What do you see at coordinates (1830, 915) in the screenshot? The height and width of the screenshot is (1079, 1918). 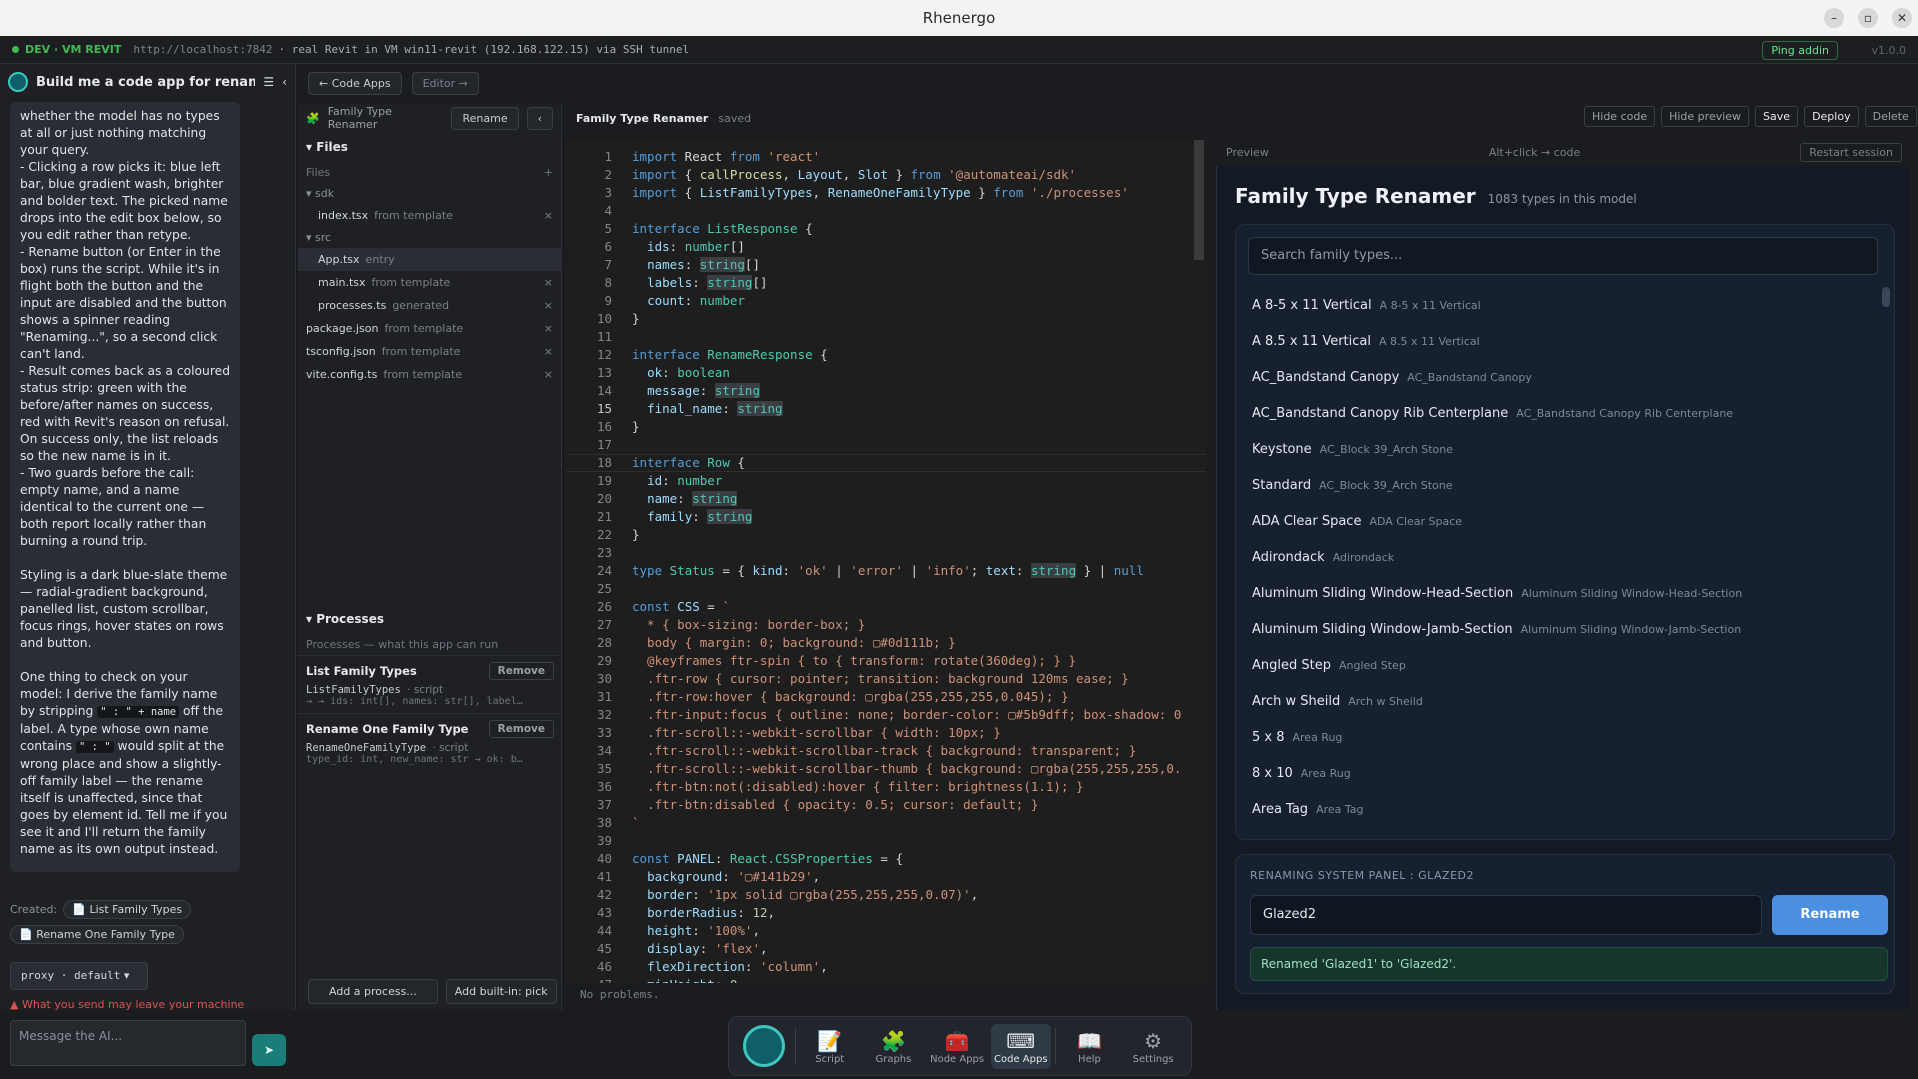 I see `rename-button: Rename` at bounding box center [1830, 915].